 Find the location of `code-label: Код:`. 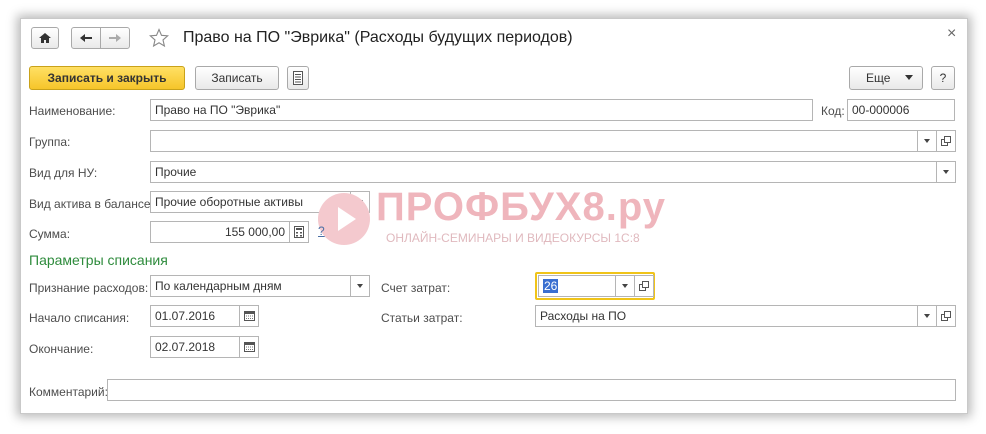

code-label: Код: is located at coordinates (833, 111).